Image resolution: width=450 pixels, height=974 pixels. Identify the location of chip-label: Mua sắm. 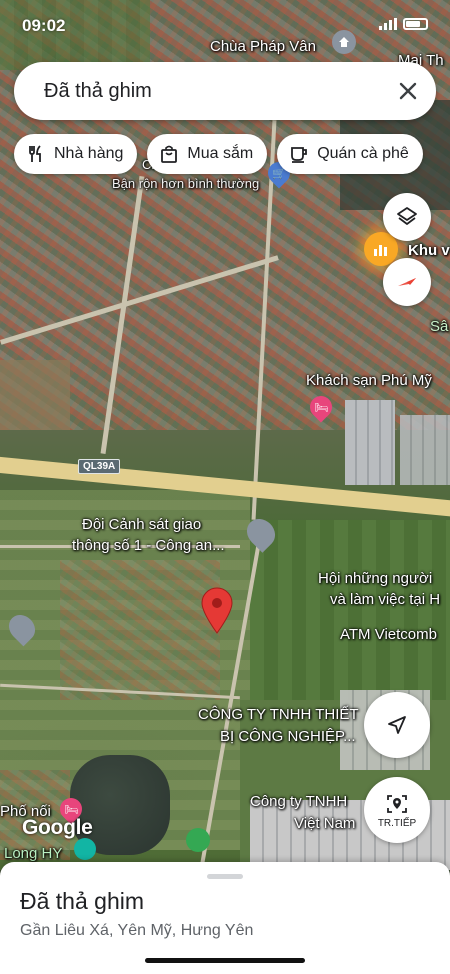
(220, 153).